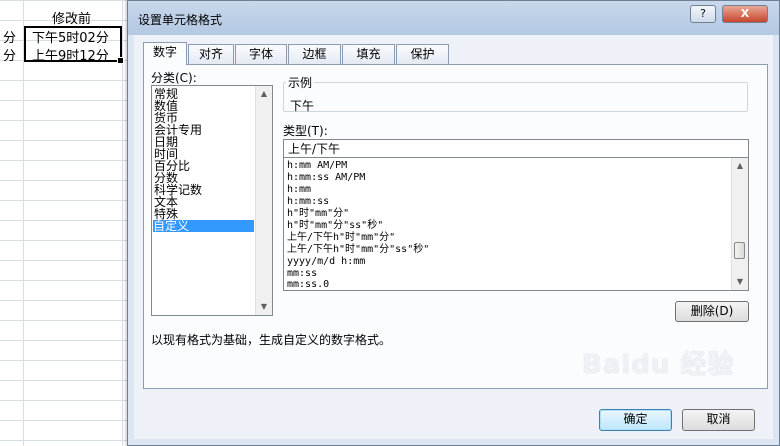  Describe the element at coordinates (326, 178) in the screenshot. I see `format-item: h:mm:ss AM/PM` at that location.